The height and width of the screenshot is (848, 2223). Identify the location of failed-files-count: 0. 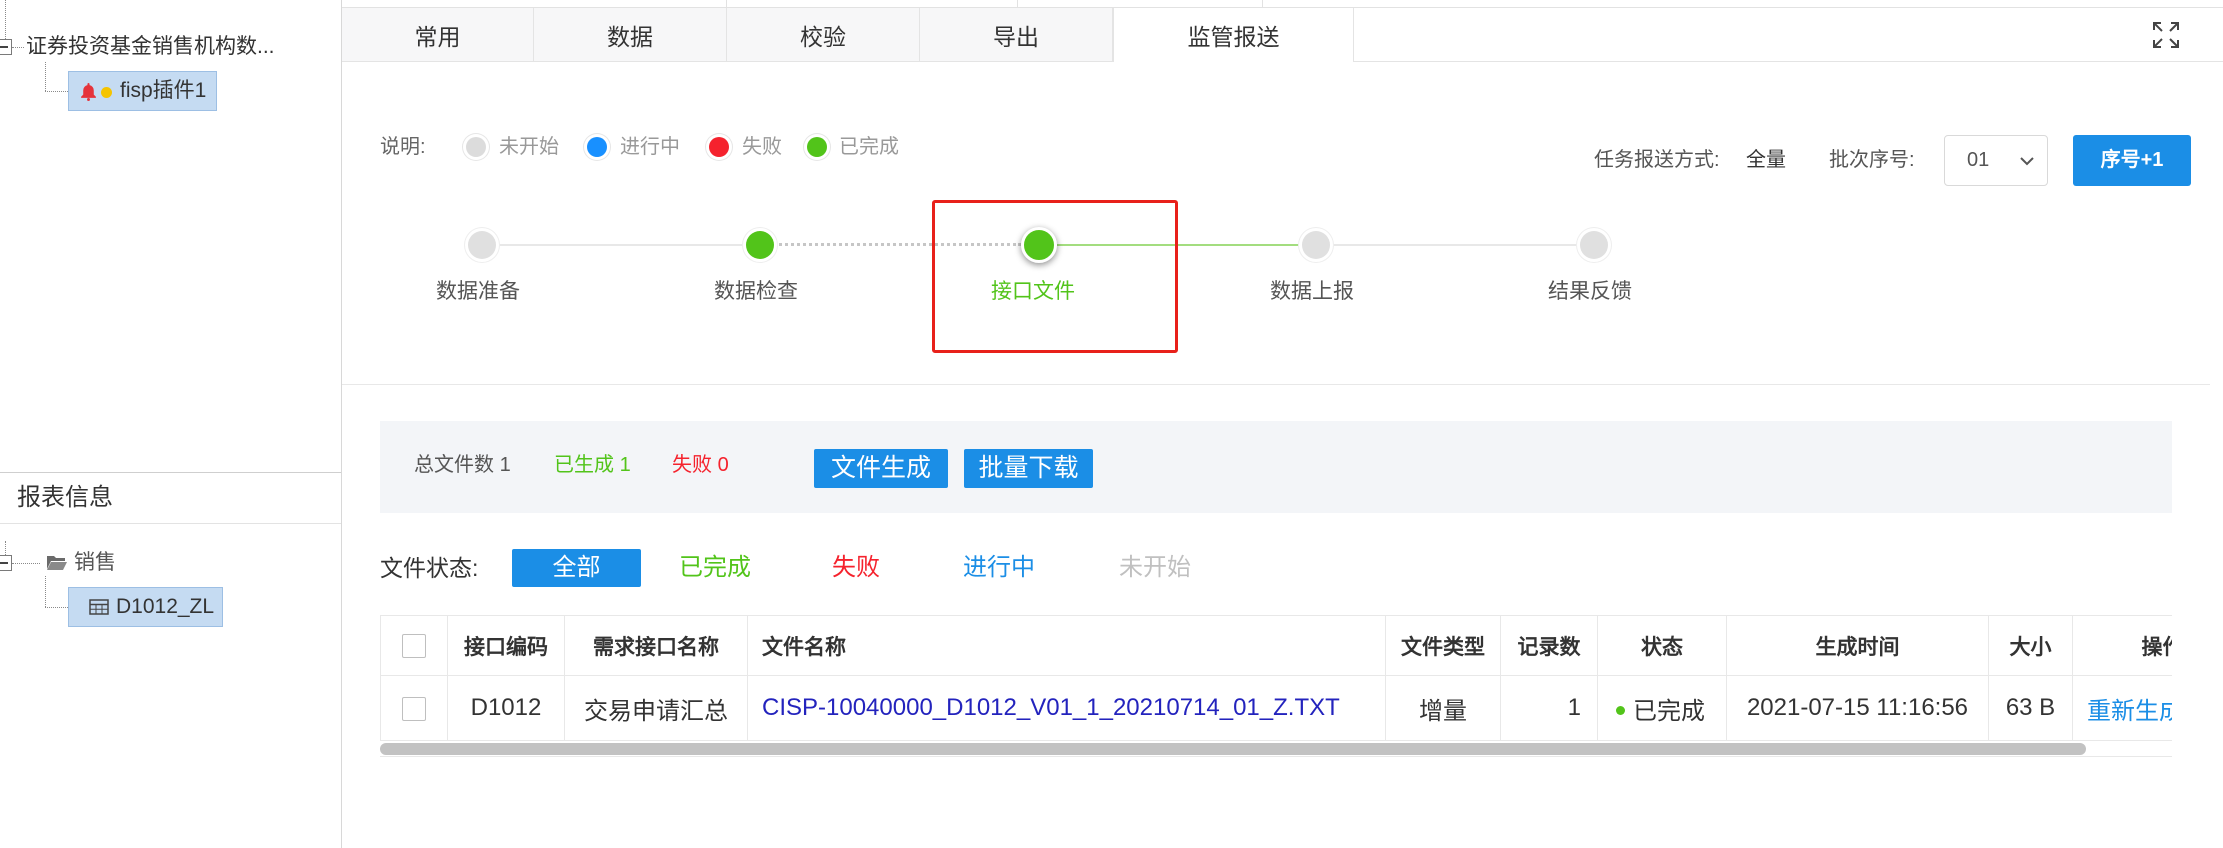
(723, 465).